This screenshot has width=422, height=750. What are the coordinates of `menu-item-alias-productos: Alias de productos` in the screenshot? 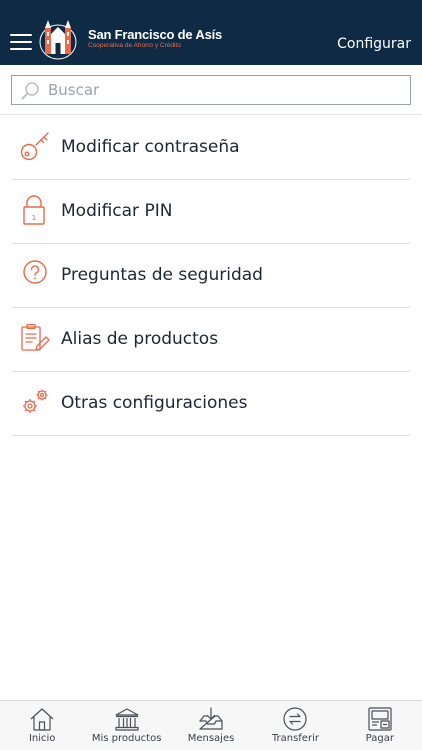 It's located at (211, 340).